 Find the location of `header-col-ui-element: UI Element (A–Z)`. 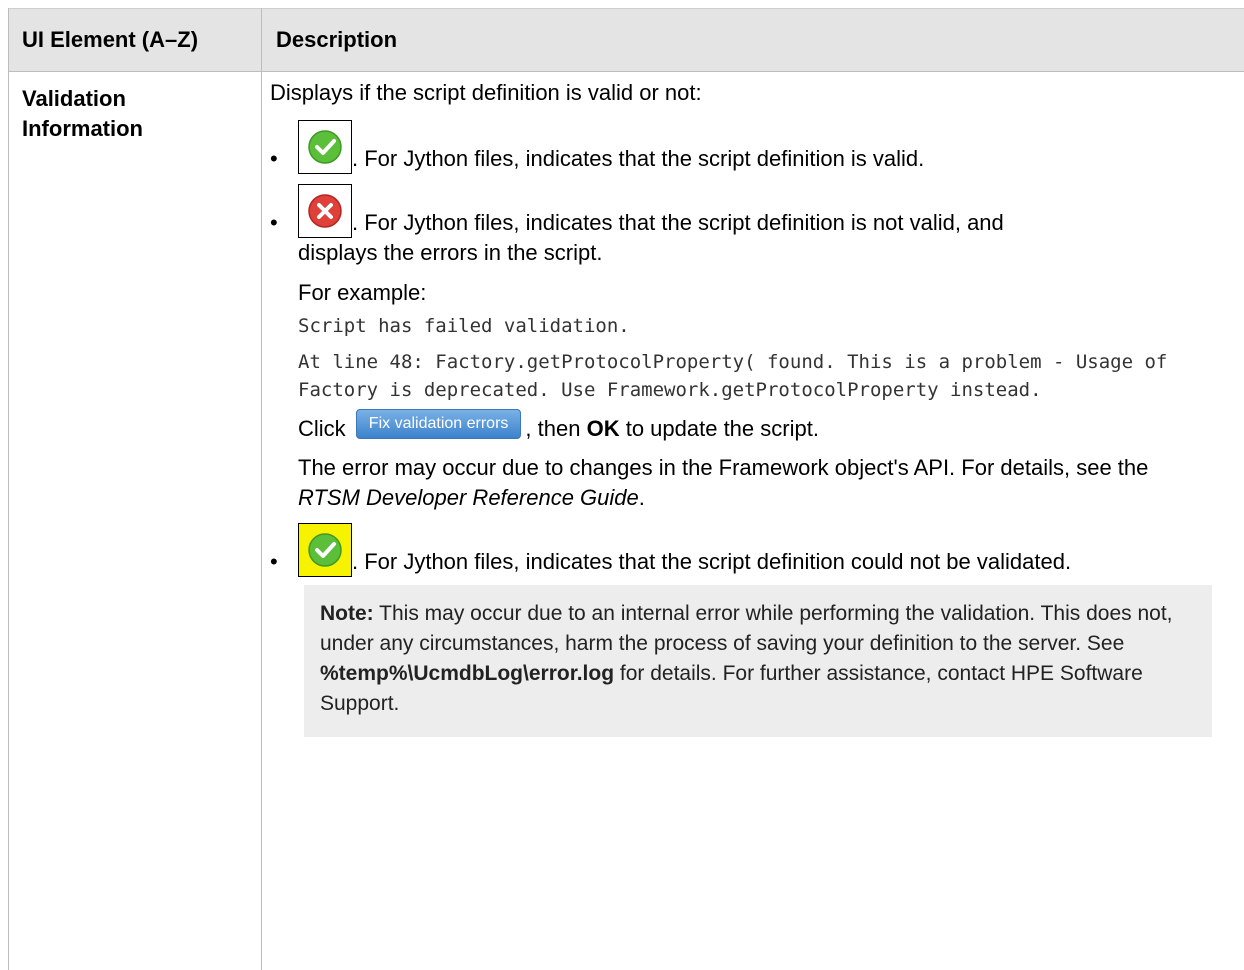

header-col-ui-element: UI Element (A–Z) is located at coordinates (110, 39).